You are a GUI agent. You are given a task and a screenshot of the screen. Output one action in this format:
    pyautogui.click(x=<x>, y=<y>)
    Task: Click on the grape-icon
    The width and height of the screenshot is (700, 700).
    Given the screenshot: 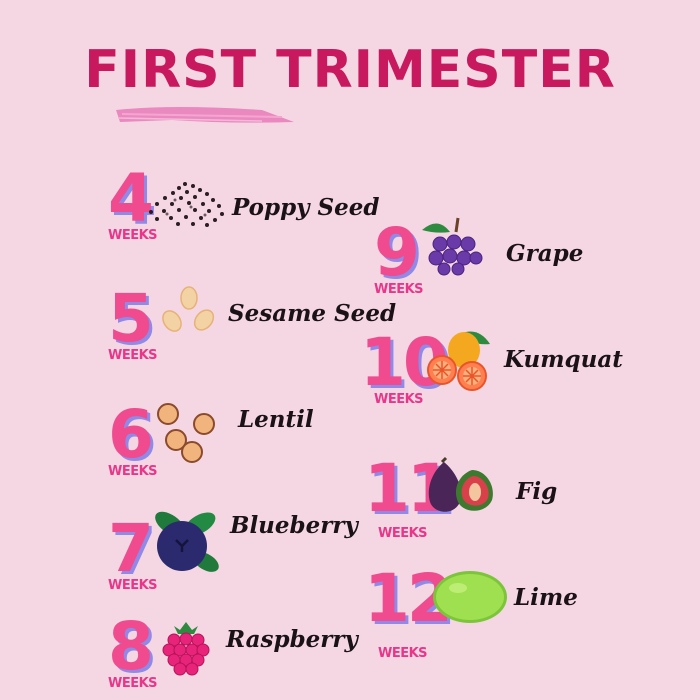 What is the action you would take?
    pyautogui.click(x=452, y=246)
    